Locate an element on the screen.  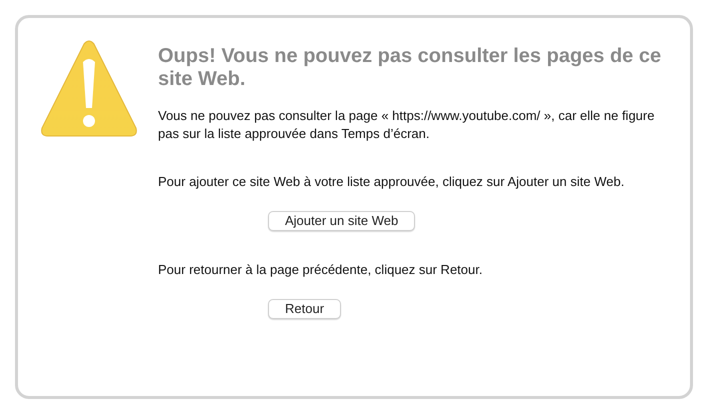
message-text: Pour retourner à la page précédente, cliquez sur Retour. is located at coordinates (321, 270).